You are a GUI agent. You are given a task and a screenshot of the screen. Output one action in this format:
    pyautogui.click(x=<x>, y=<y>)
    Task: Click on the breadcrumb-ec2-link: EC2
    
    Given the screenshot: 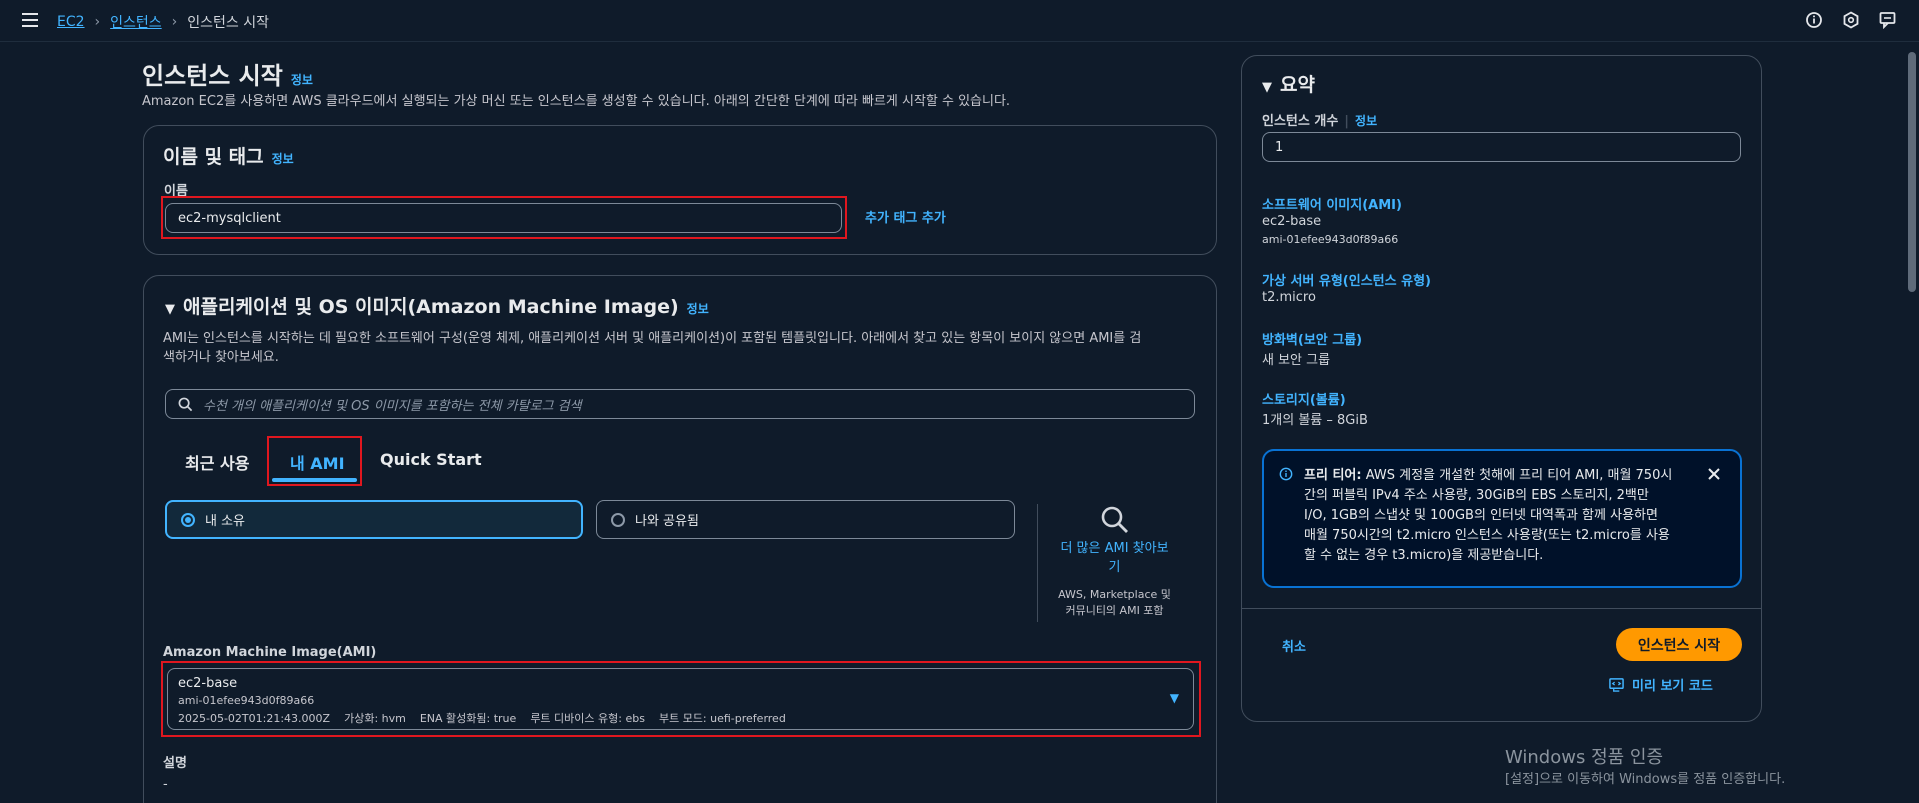 What is the action you would take?
    pyautogui.click(x=71, y=22)
    